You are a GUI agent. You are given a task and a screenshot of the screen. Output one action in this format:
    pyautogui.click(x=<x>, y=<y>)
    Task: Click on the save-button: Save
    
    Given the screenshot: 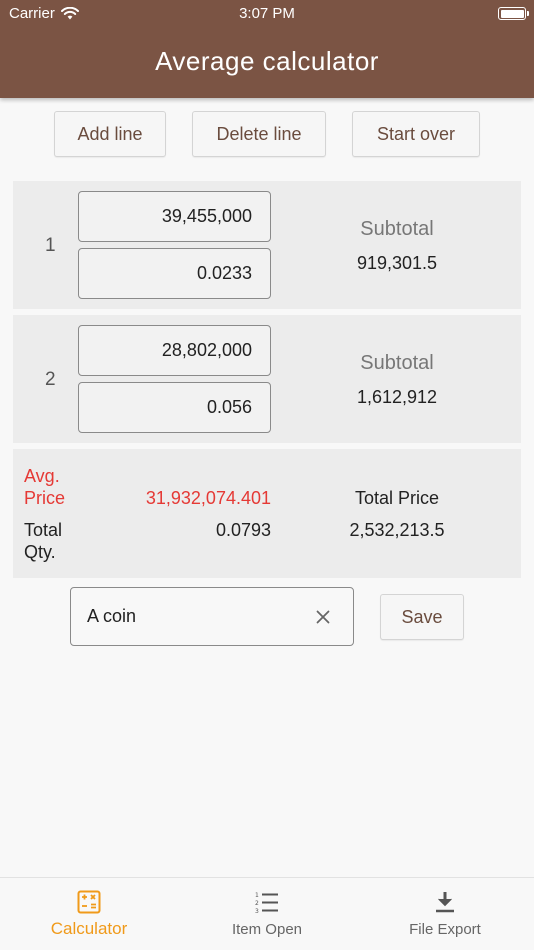 What is the action you would take?
    pyautogui.click(x=422, y=617)
    